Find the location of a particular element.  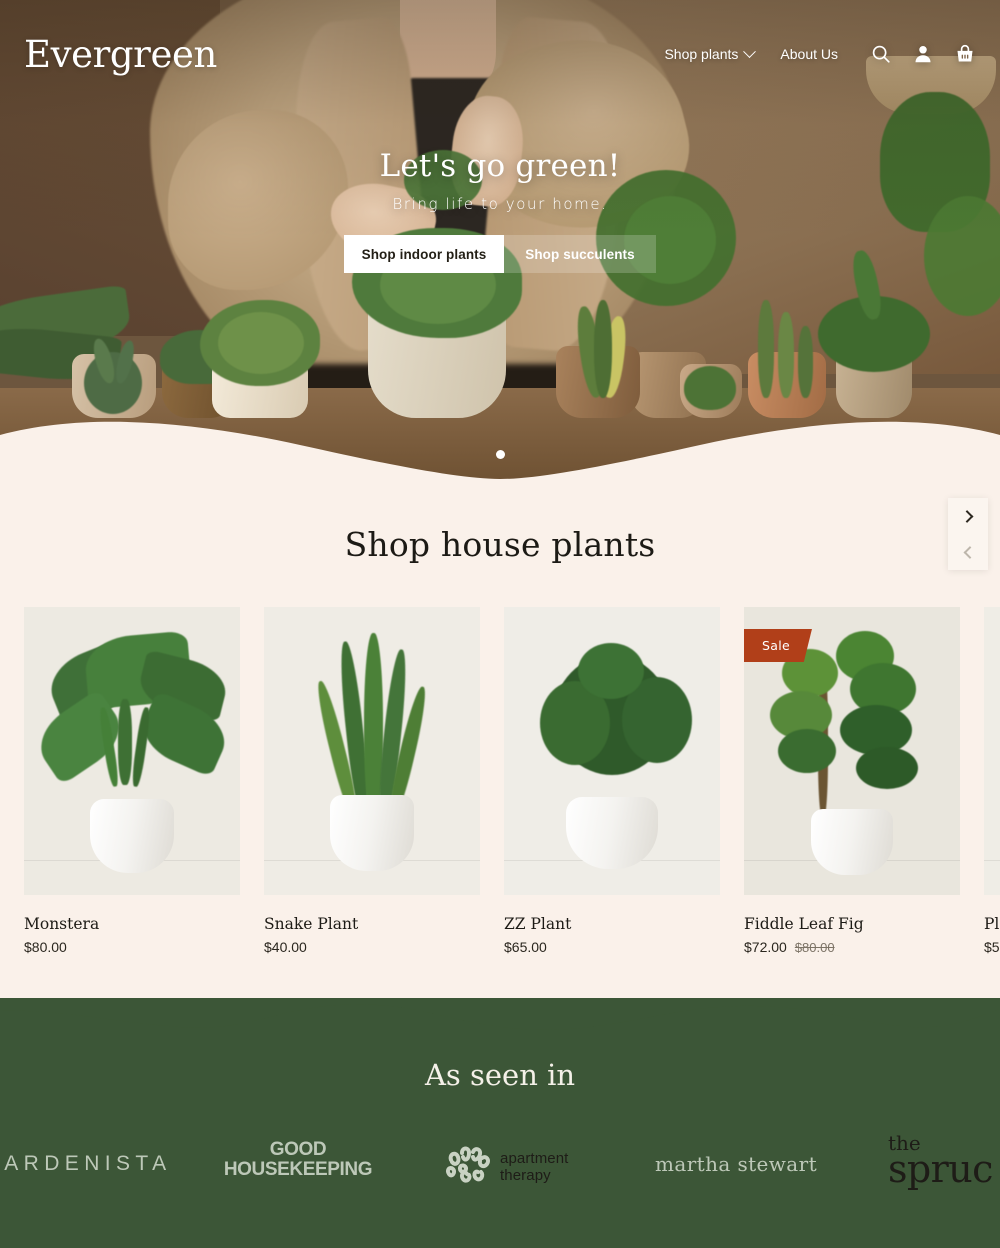

apartment-therapy-wordmark: apartment therapy is located at coordinates (534, 1167).